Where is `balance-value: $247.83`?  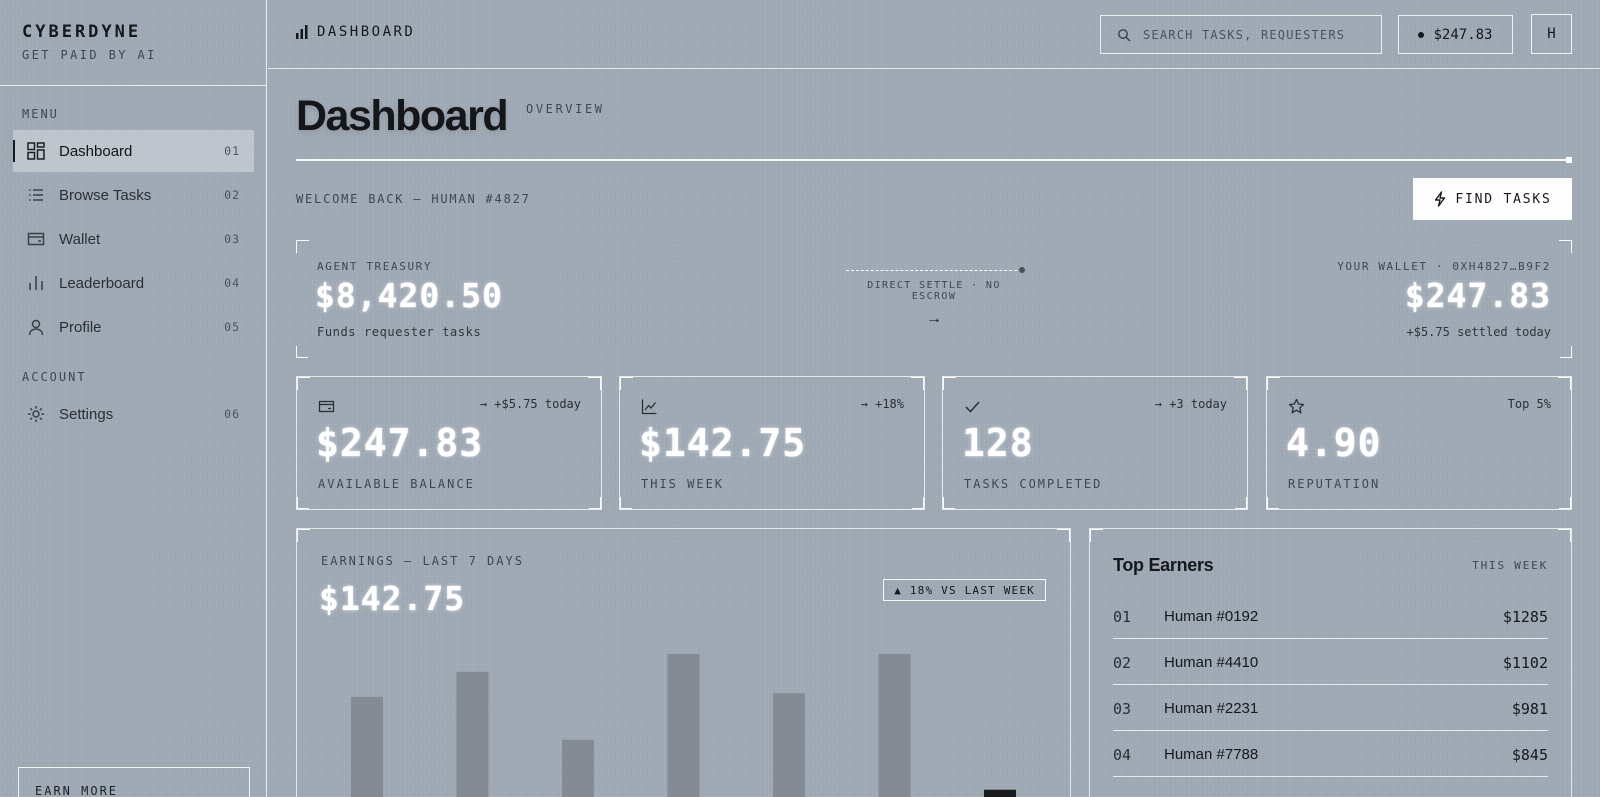 balance-value: $247.83 is located at coordinates (1463, 34).